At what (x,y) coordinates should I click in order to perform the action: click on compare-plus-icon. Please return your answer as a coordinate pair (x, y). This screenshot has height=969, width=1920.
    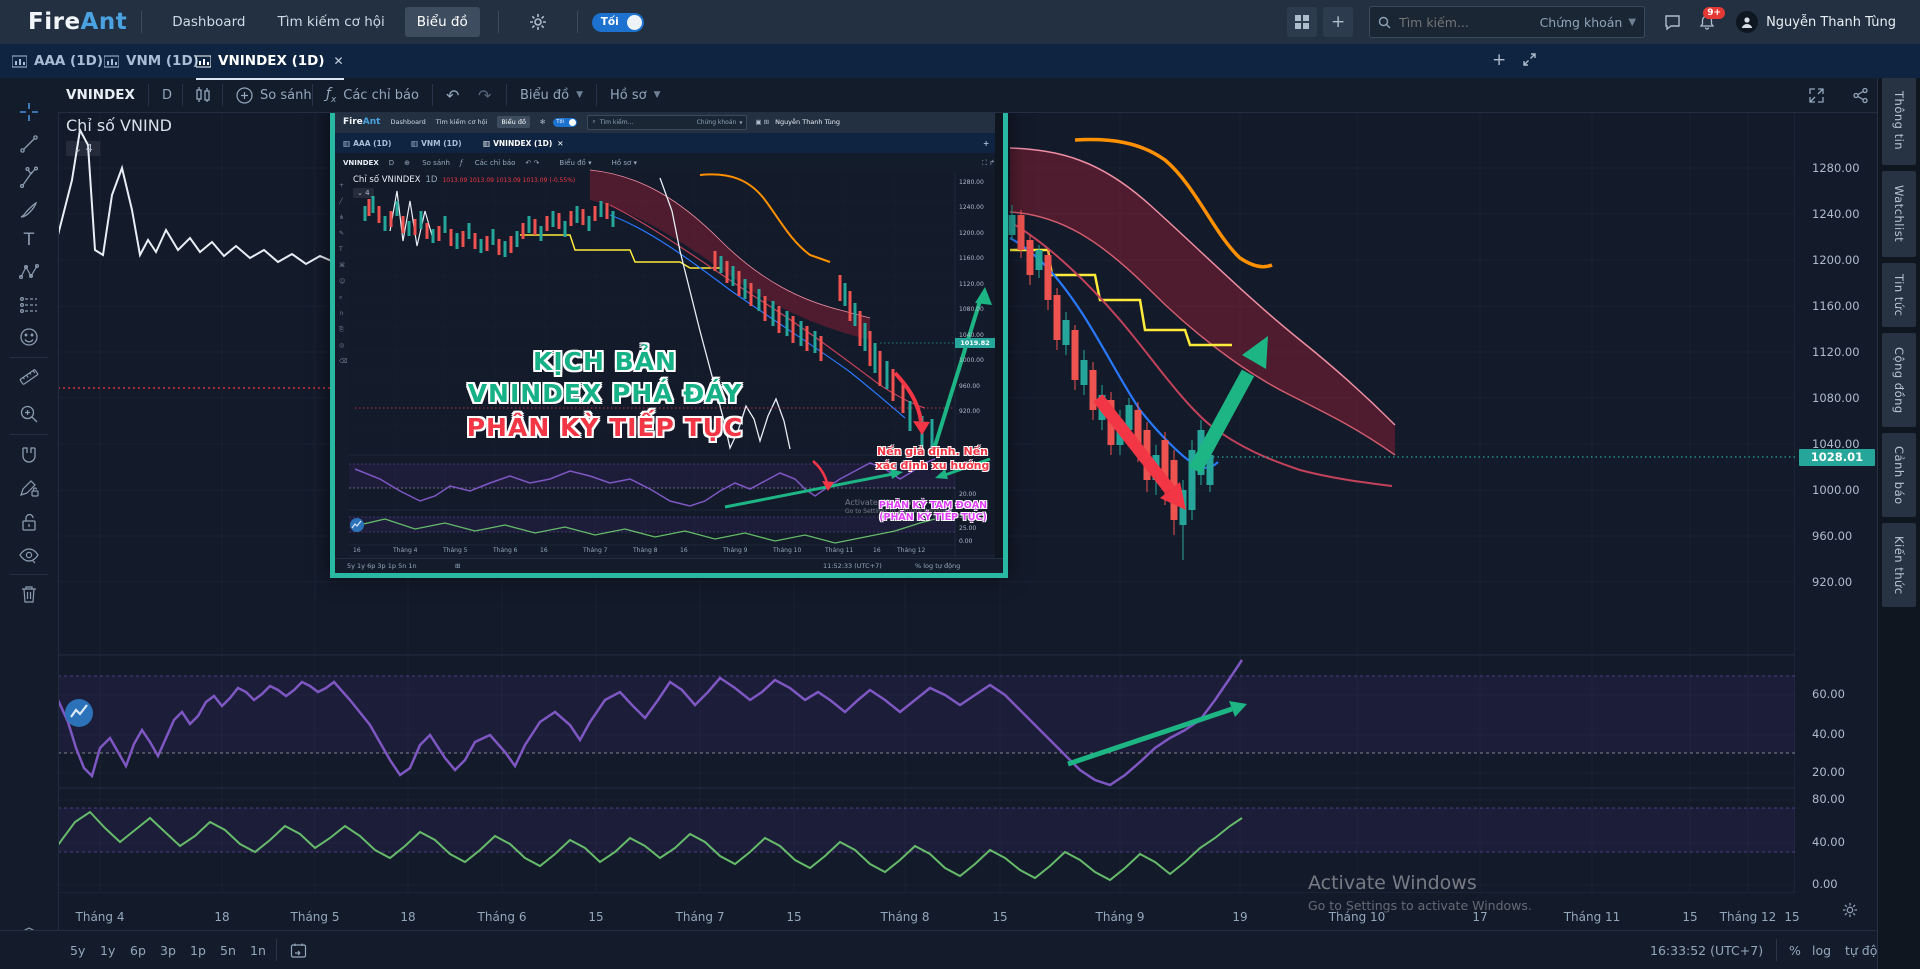
    Looking at the image, I should click on (244, 95).